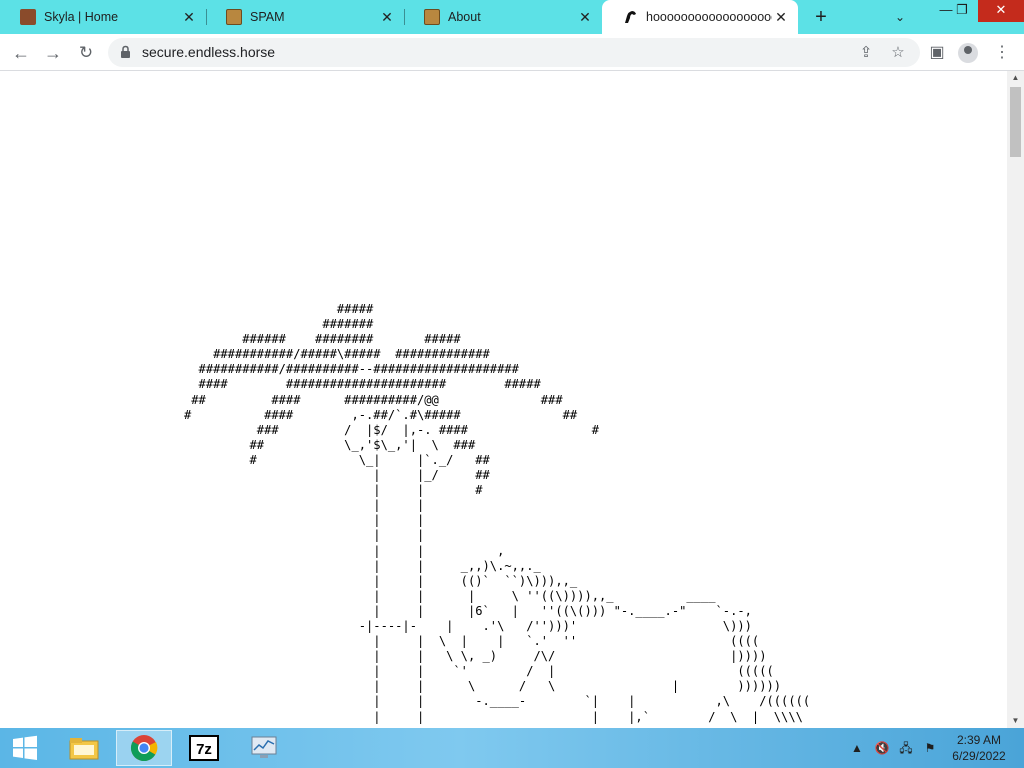  I want to click on back-arrow-icon: ←, so click(21, 53).